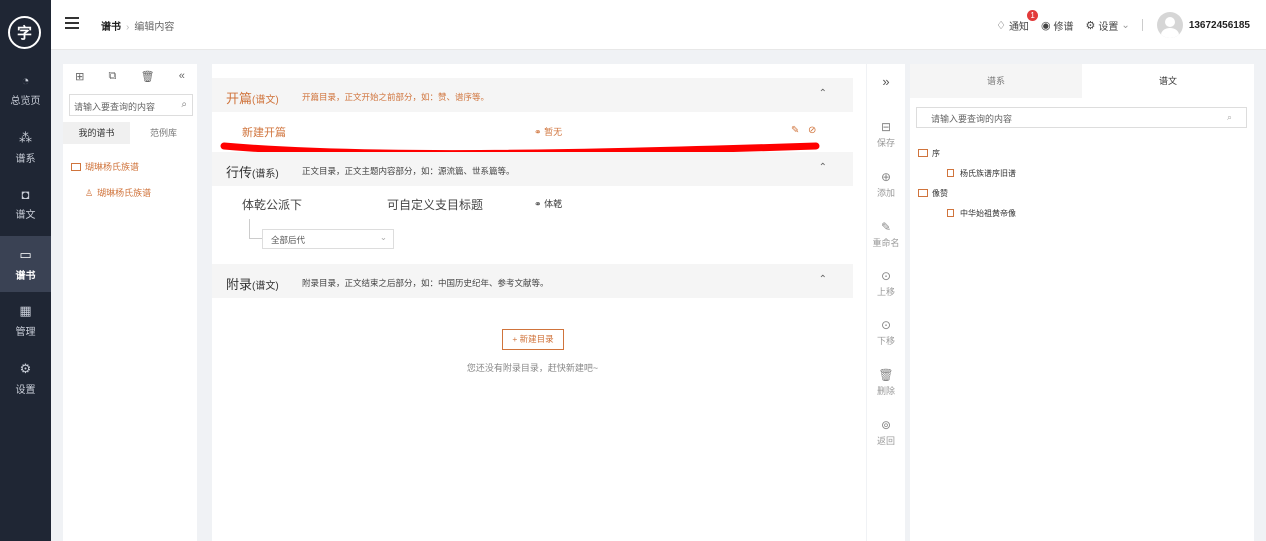 The image size is (1266, 541). Describe the element at coordinates (886, 325) in the screenshot. I see `arrow-down-circle-icon: ⊙` at that location.